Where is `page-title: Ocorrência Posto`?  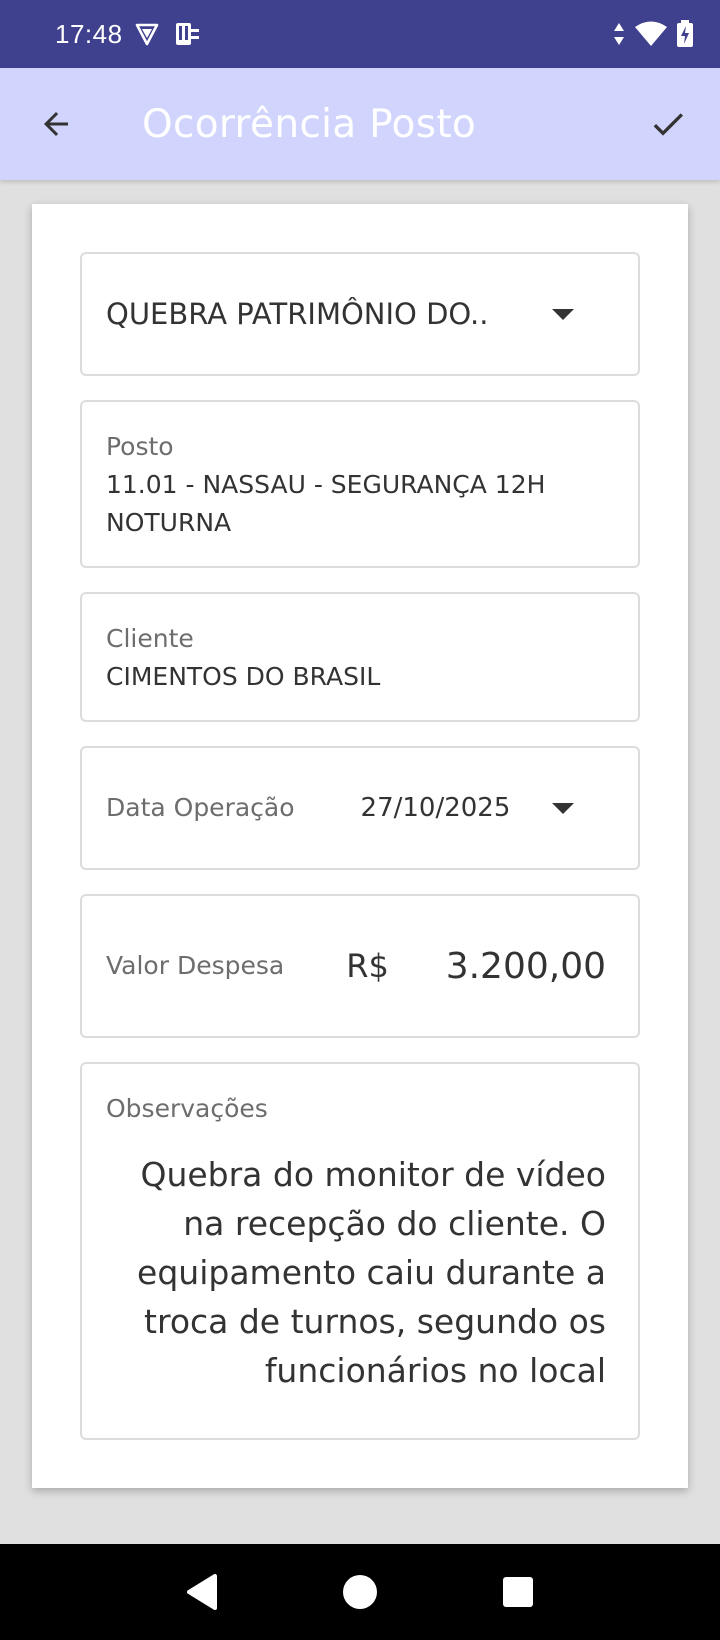
page-title: Ocorrência Posto is located at coordinates (309, 124).